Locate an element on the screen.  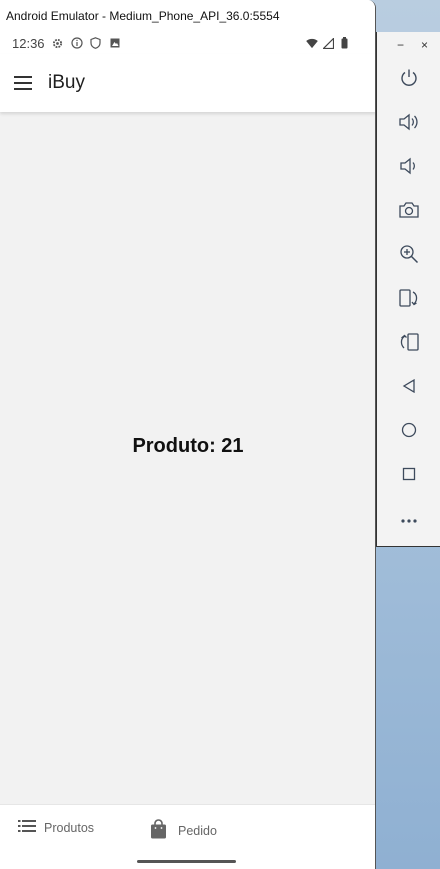
back-button is located at coordinates (408, 388).